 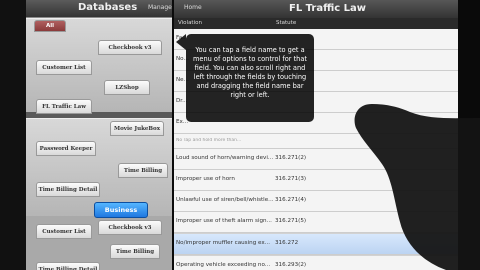 I want to click on violation-cell: Improper use of horn, so click(x=205, y=179).